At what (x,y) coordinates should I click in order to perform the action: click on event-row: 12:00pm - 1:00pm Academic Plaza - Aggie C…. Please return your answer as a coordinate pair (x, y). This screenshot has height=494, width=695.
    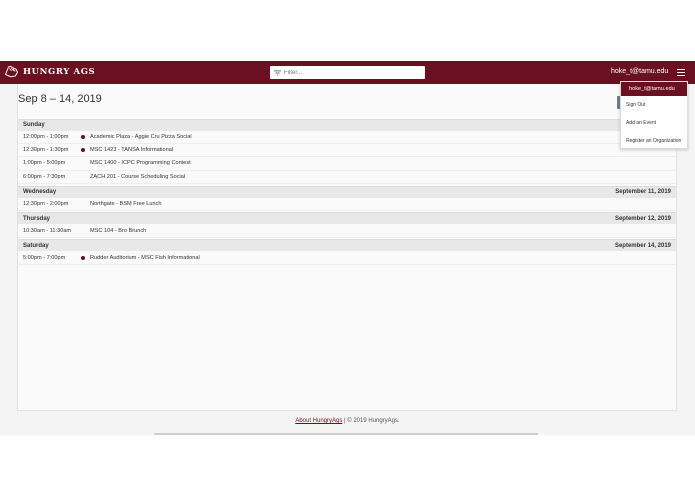
    Looking at the image, I should click on (347, 137).